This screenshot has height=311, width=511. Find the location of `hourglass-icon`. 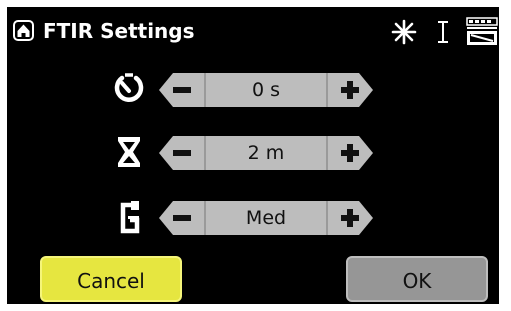

hourglass-icon is located at coordinates (129, 152).